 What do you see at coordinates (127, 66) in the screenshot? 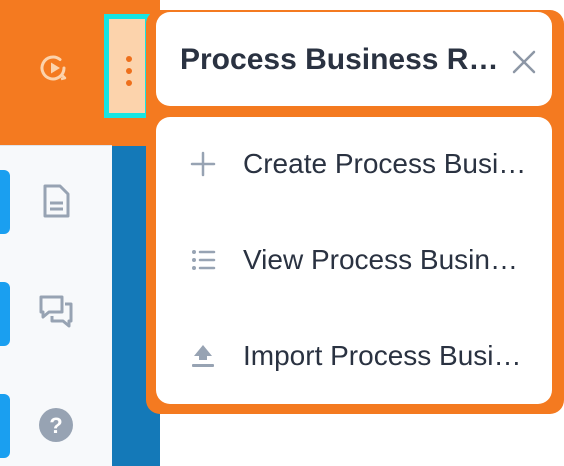
I see `more-options-button` at bounding box center [127, 66].